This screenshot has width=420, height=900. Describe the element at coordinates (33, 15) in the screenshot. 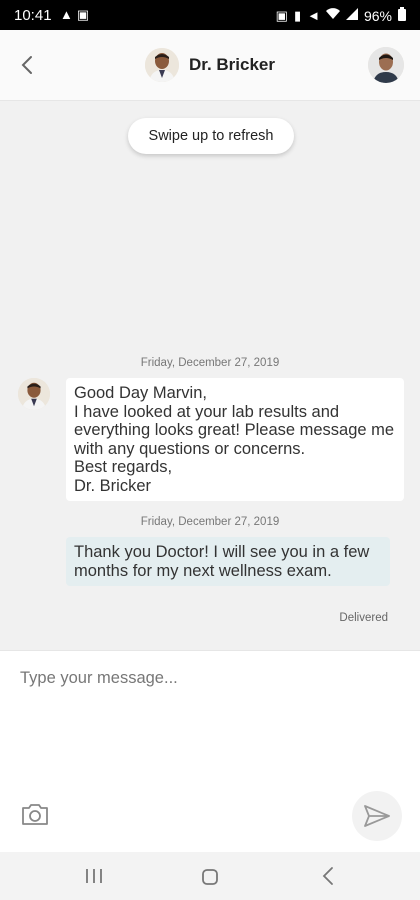

I see `status-time: 10:41` at that location.